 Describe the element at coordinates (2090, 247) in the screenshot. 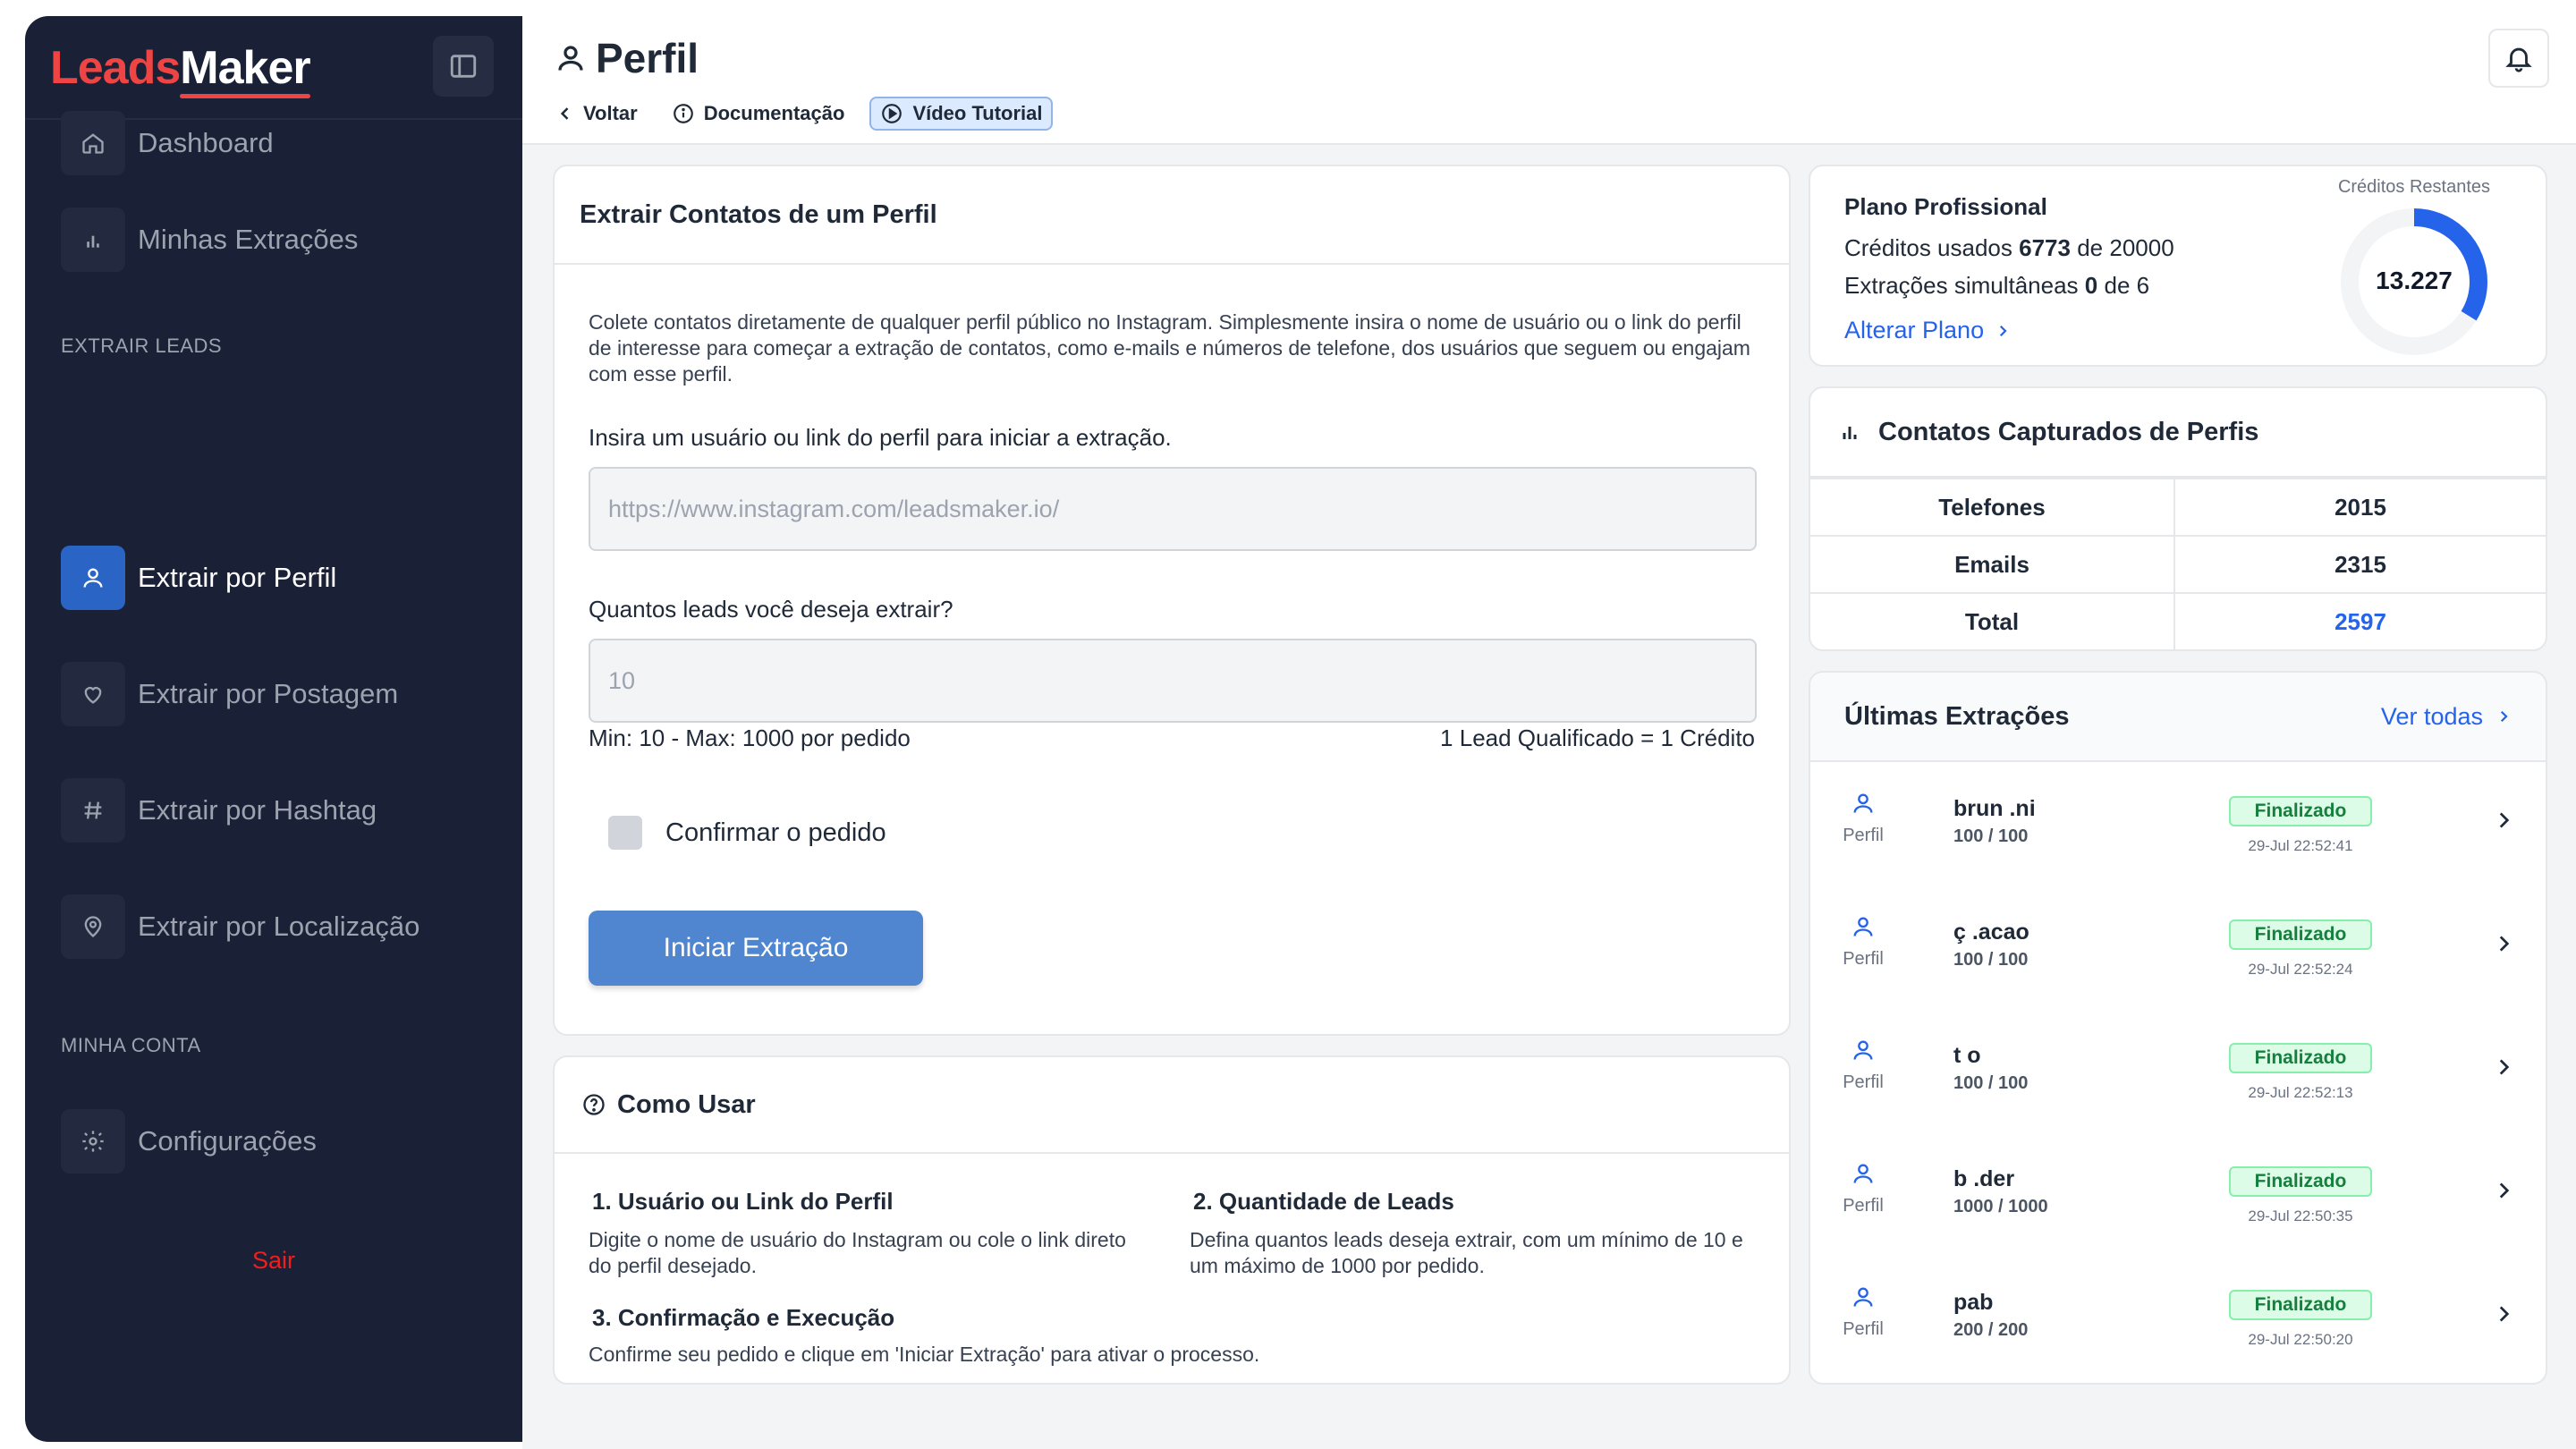

I see `credits-of: de` at that location.